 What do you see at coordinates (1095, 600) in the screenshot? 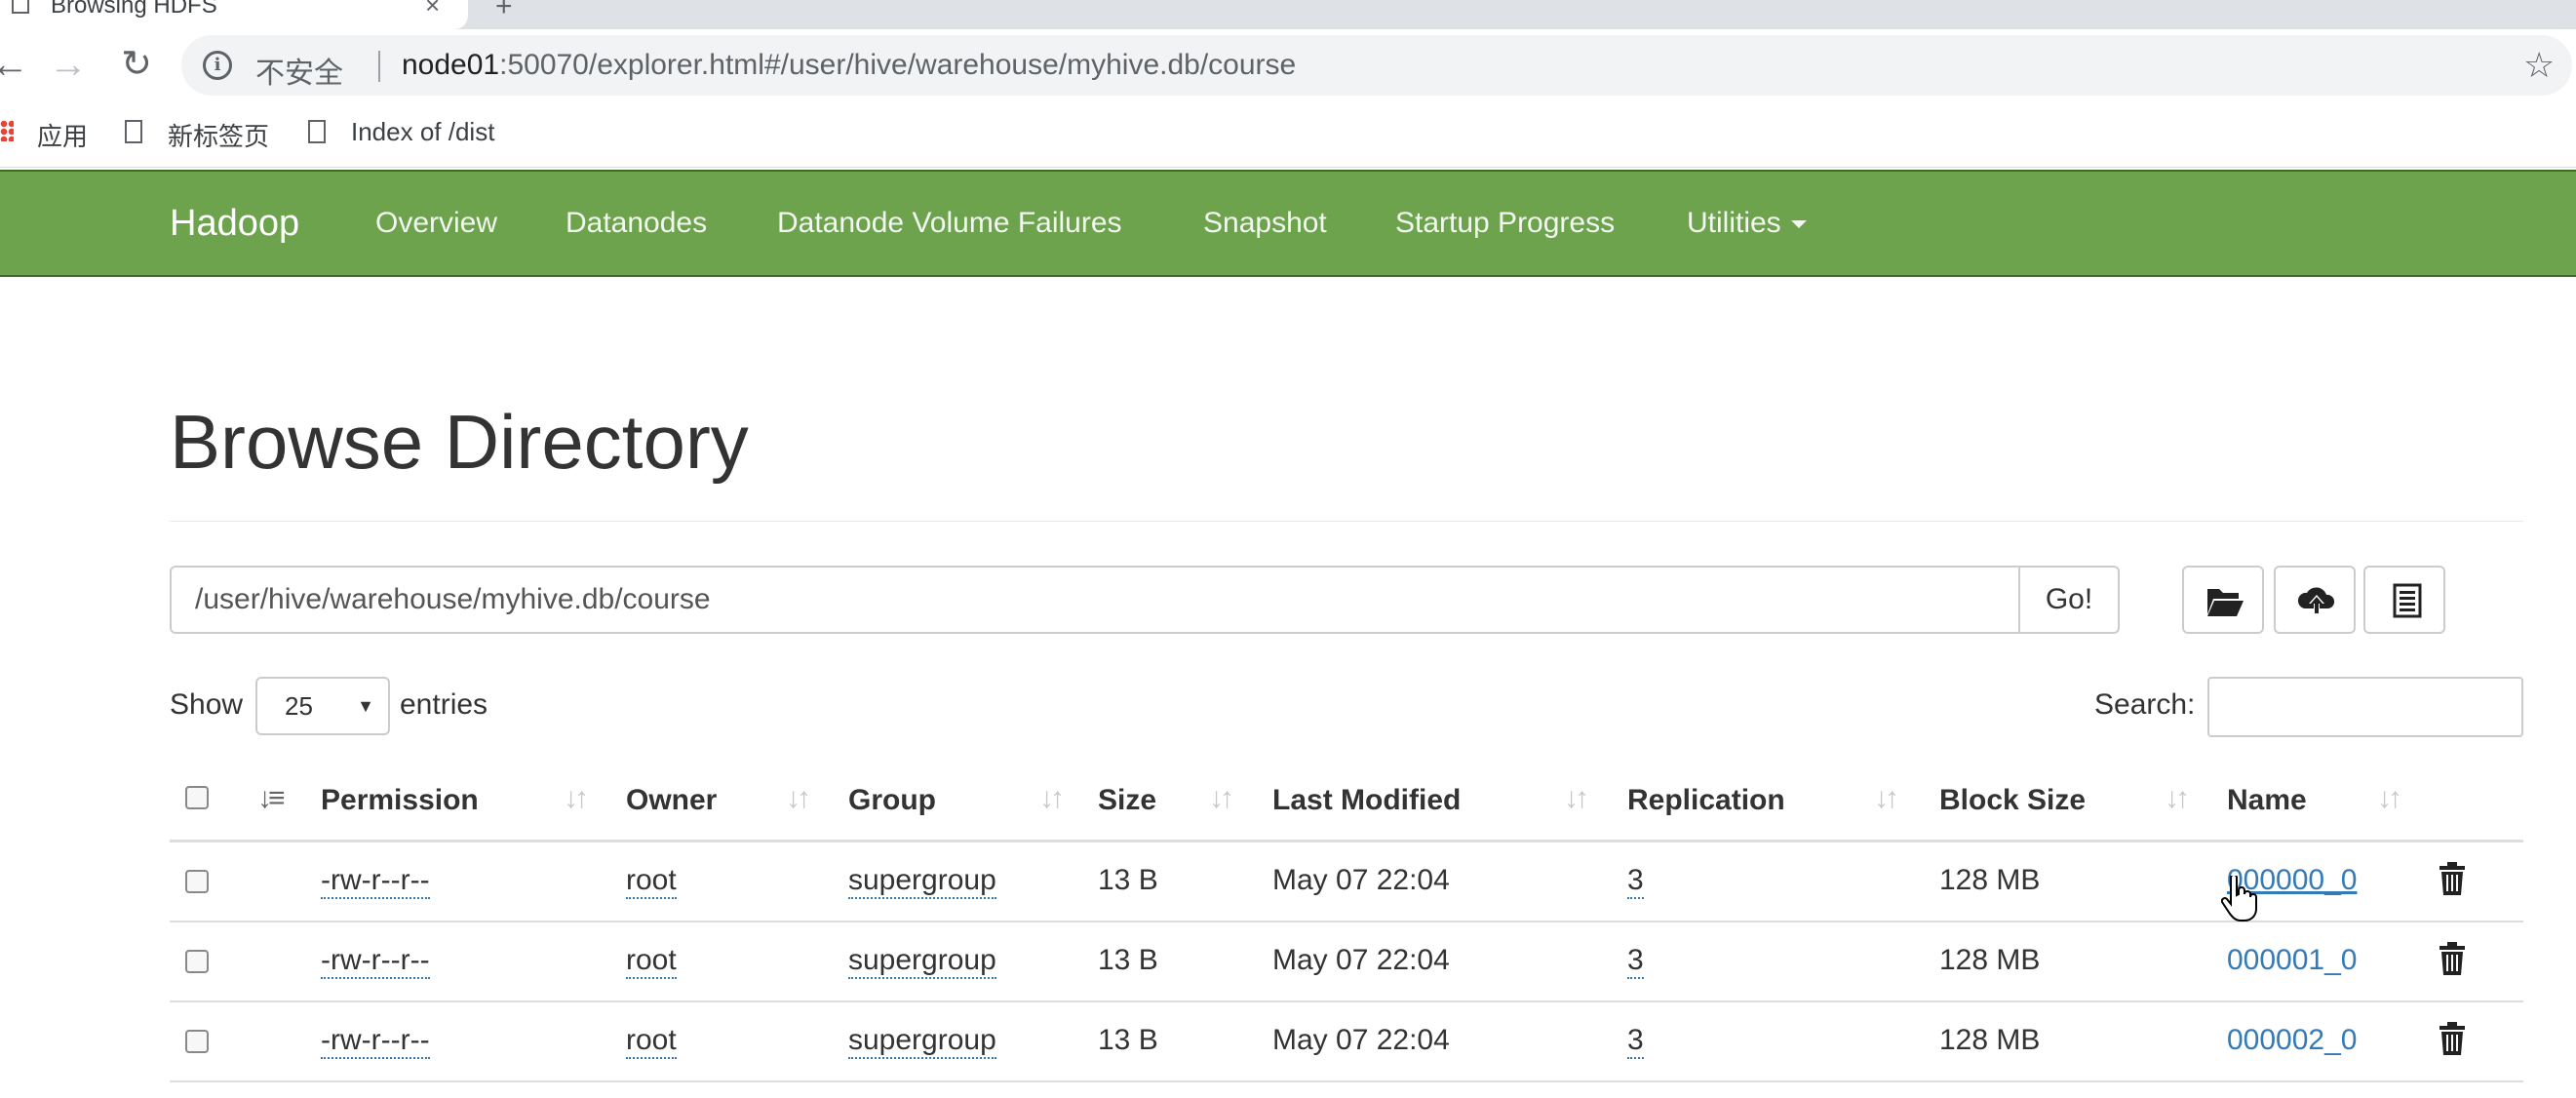
I see `path-input` at bounding box center [1095, 600].